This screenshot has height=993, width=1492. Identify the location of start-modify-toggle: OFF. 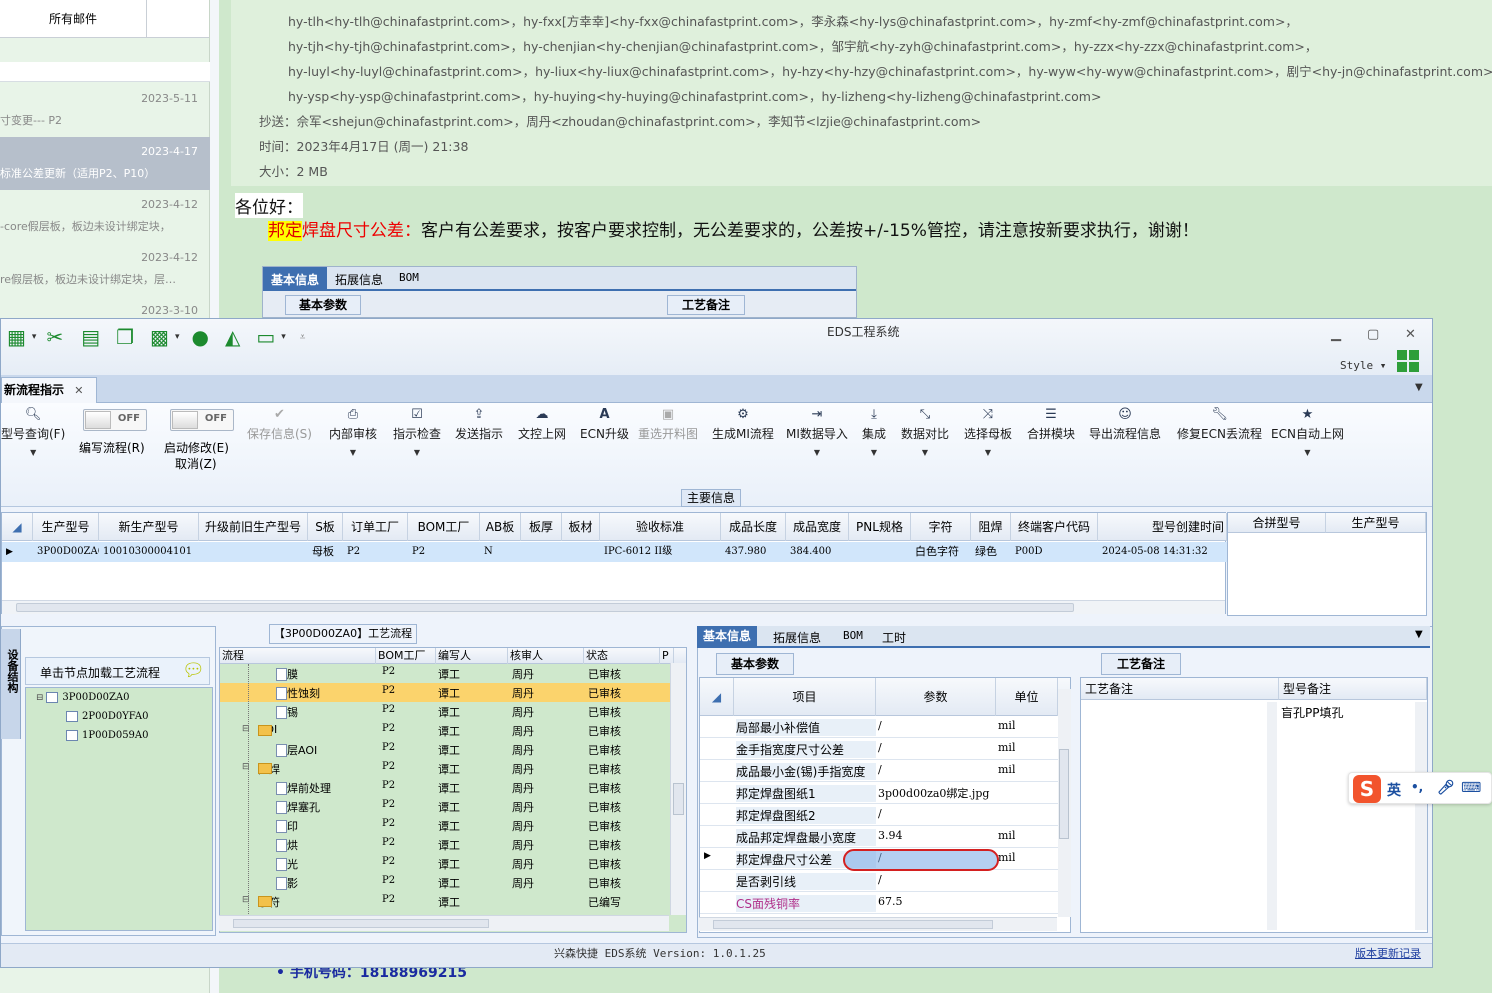
(202, 420).